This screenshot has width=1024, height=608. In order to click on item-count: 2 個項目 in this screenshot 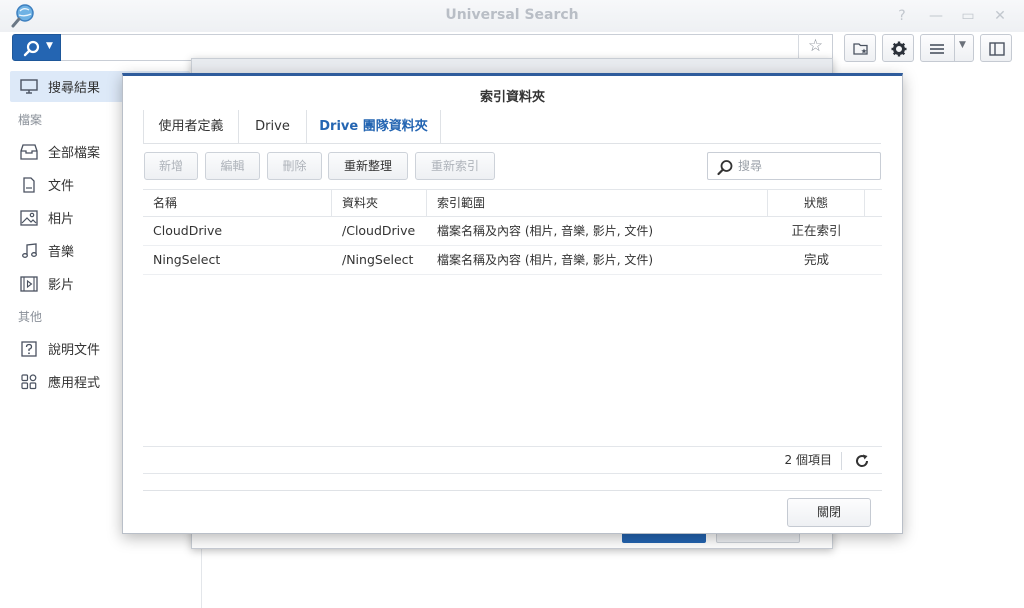, I will do `click(808, 460)`.